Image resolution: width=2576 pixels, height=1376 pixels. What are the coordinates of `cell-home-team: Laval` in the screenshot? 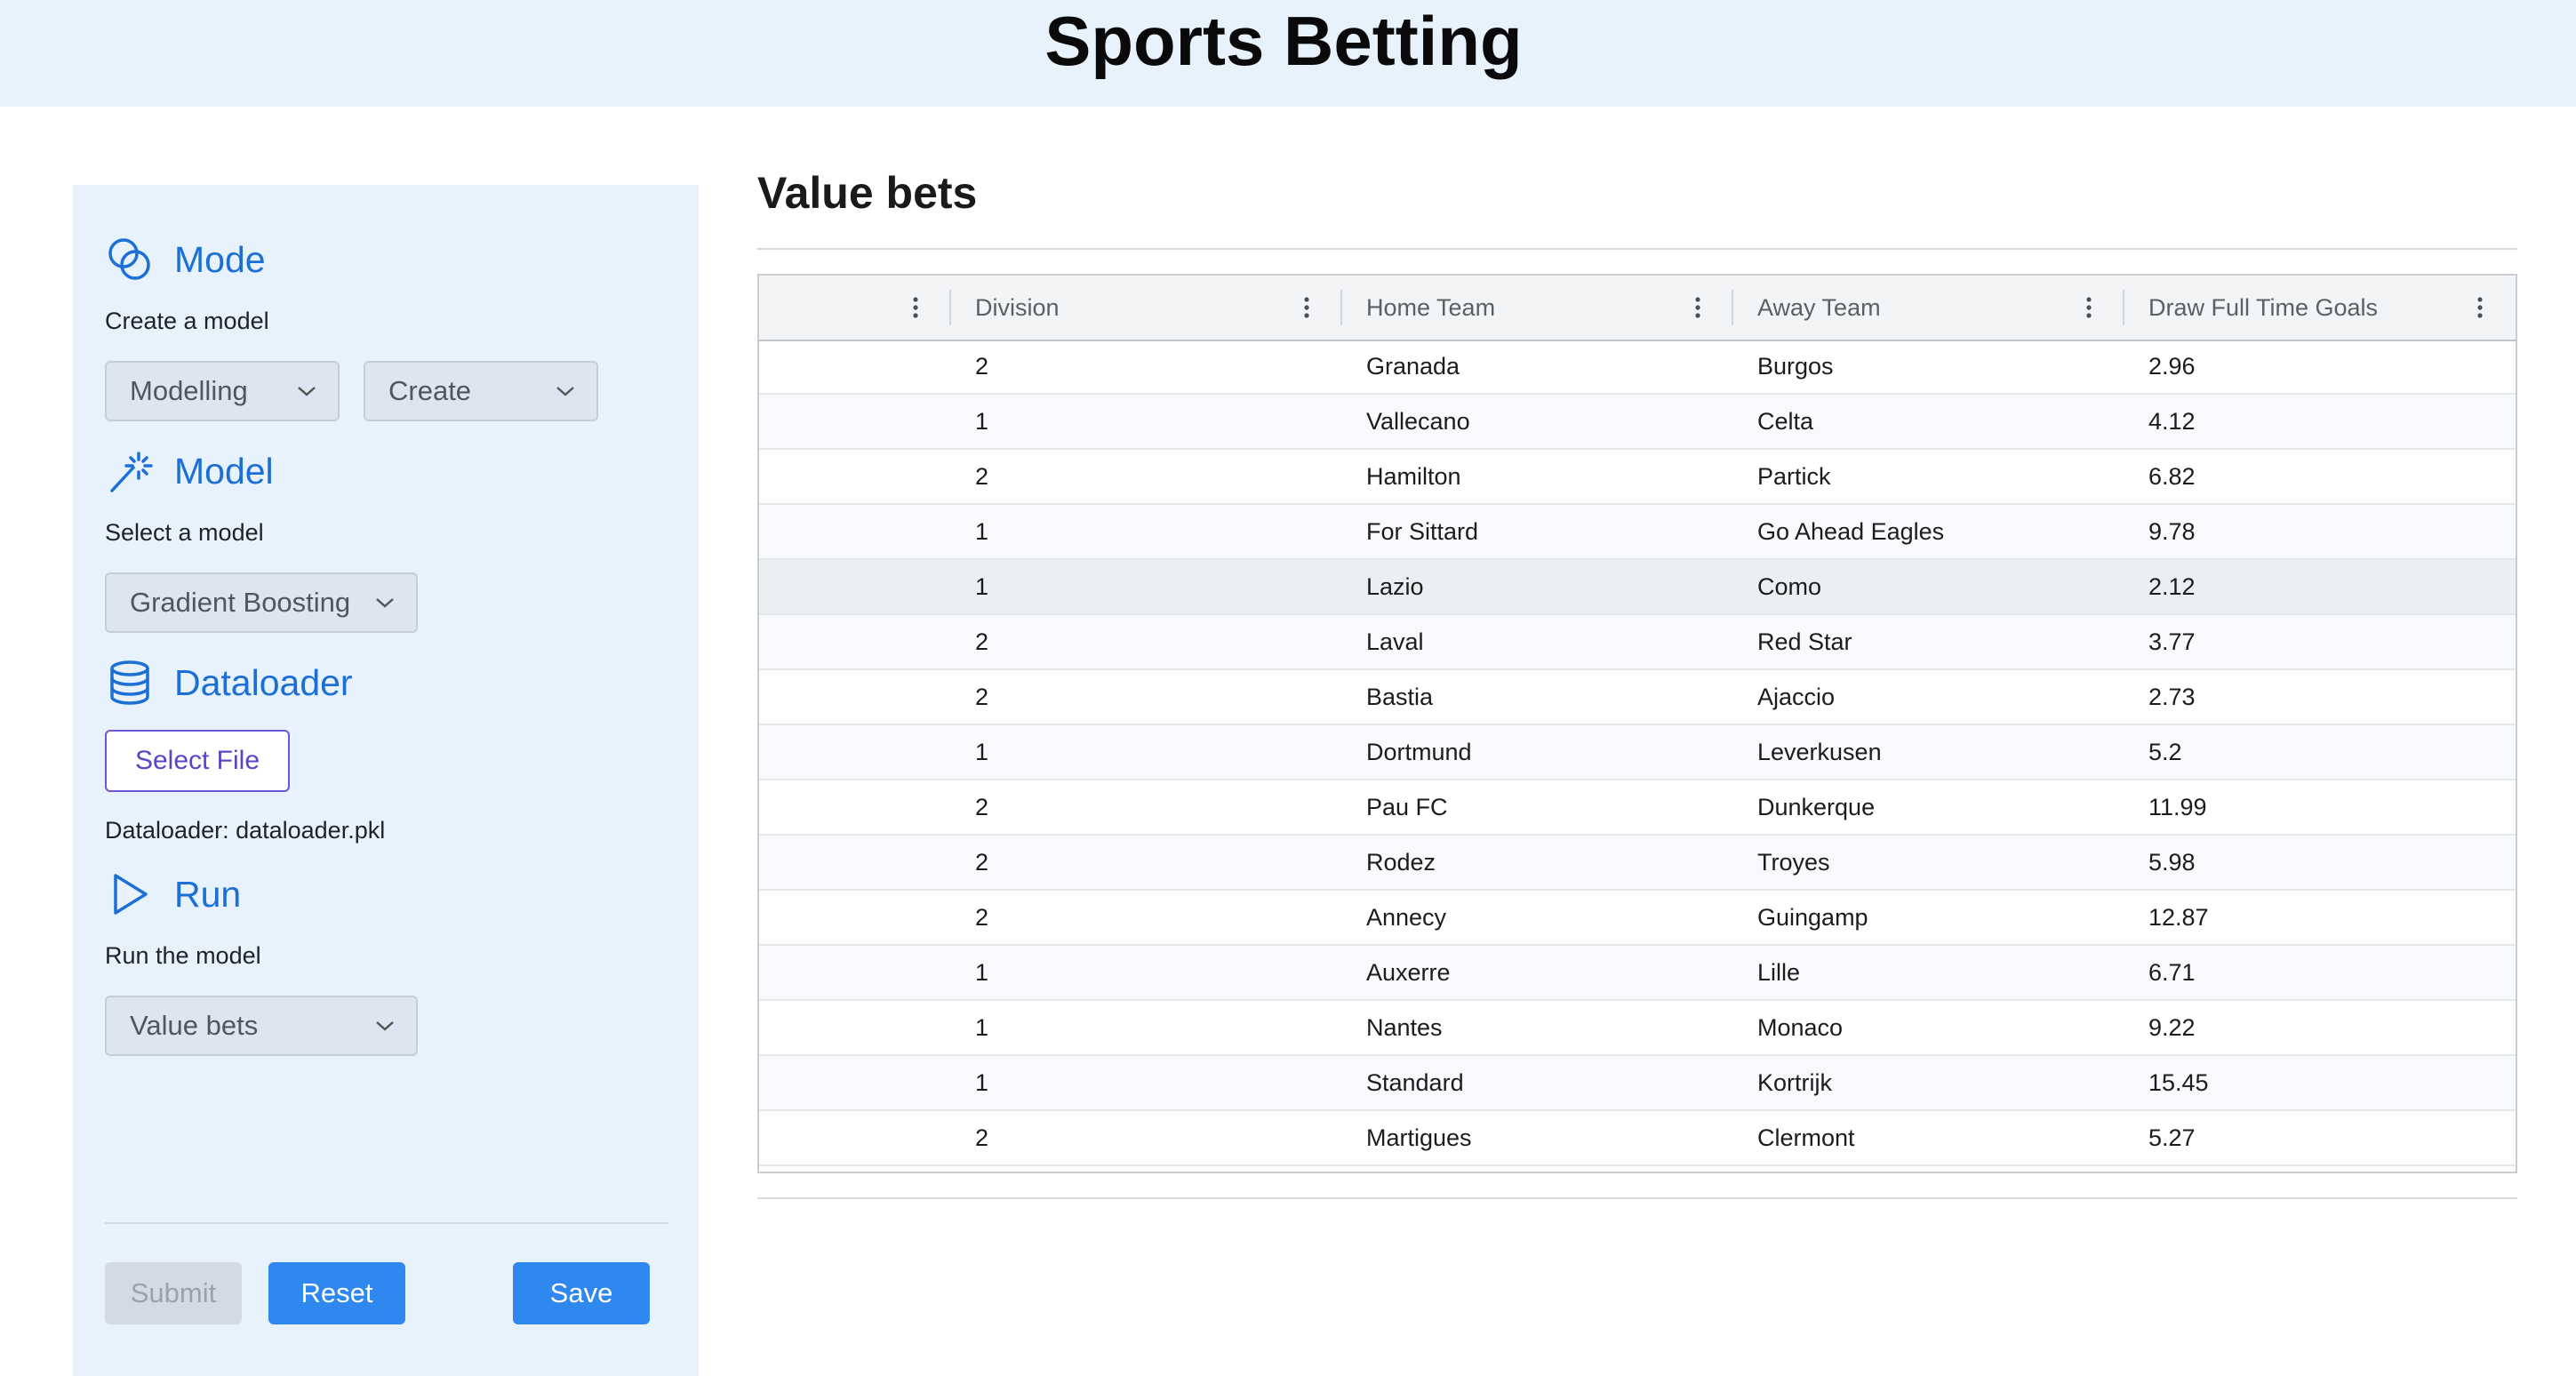 It's located at (1395, 641).